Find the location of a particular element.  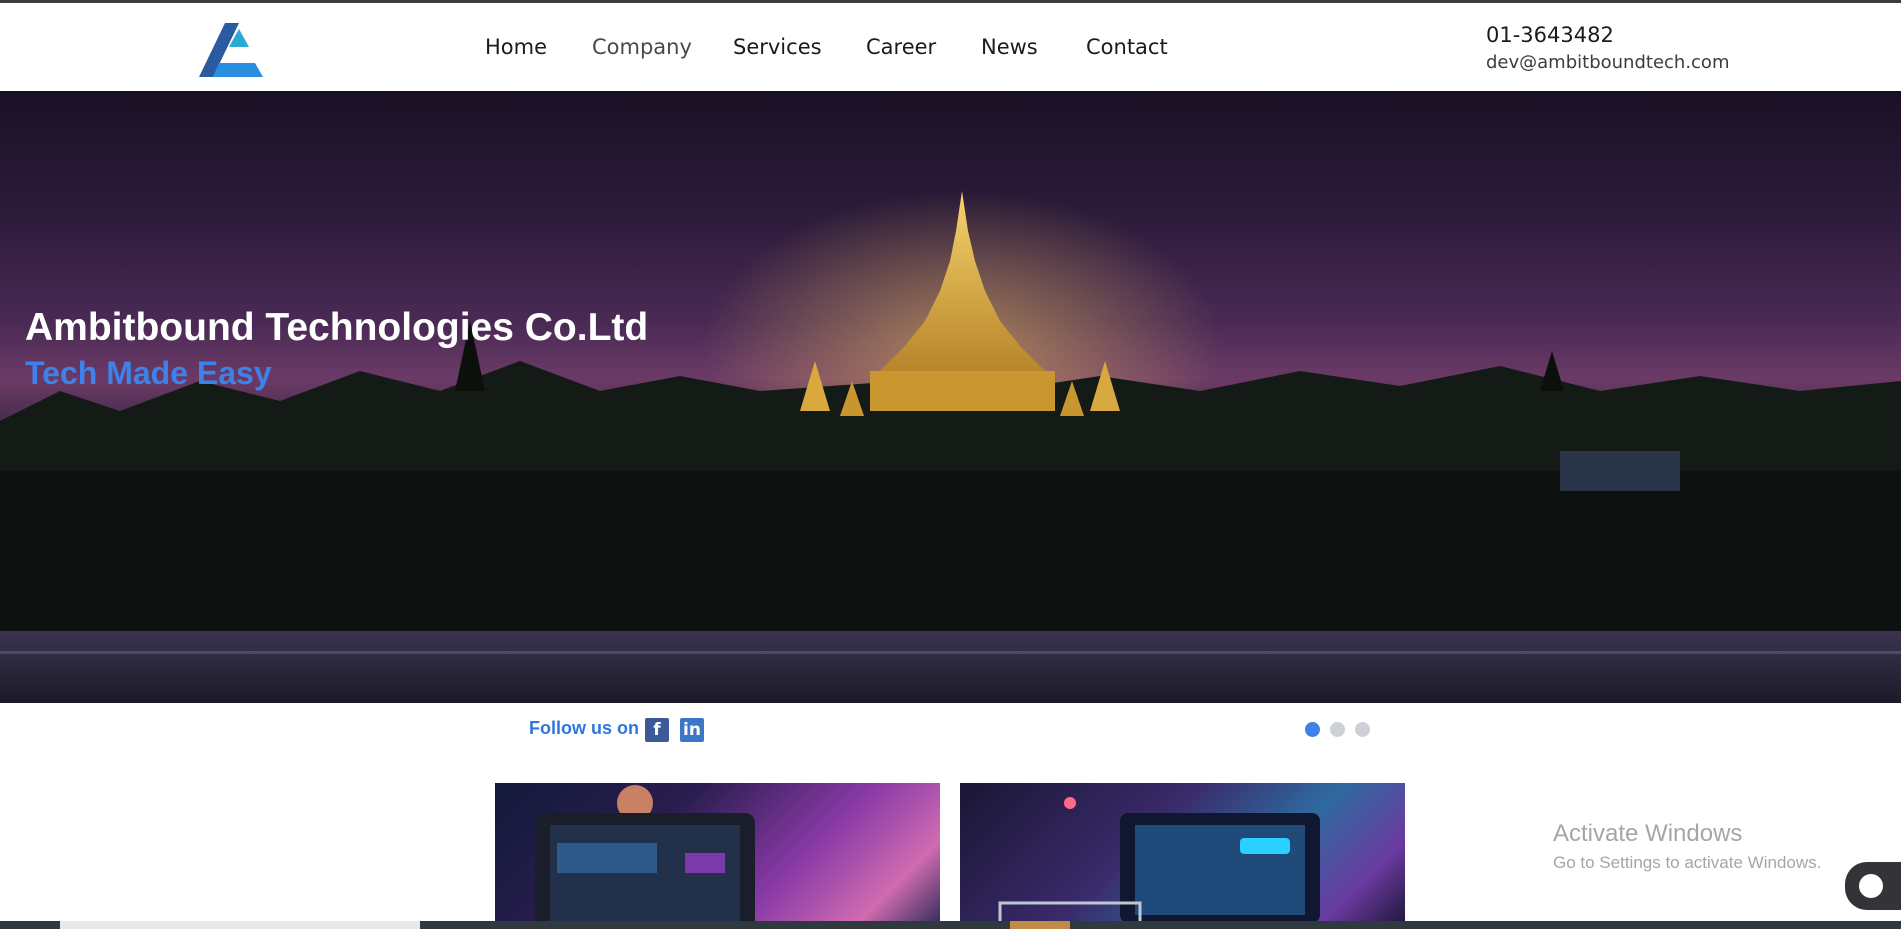

taskbar-strip is located at coordinates (950, 925).